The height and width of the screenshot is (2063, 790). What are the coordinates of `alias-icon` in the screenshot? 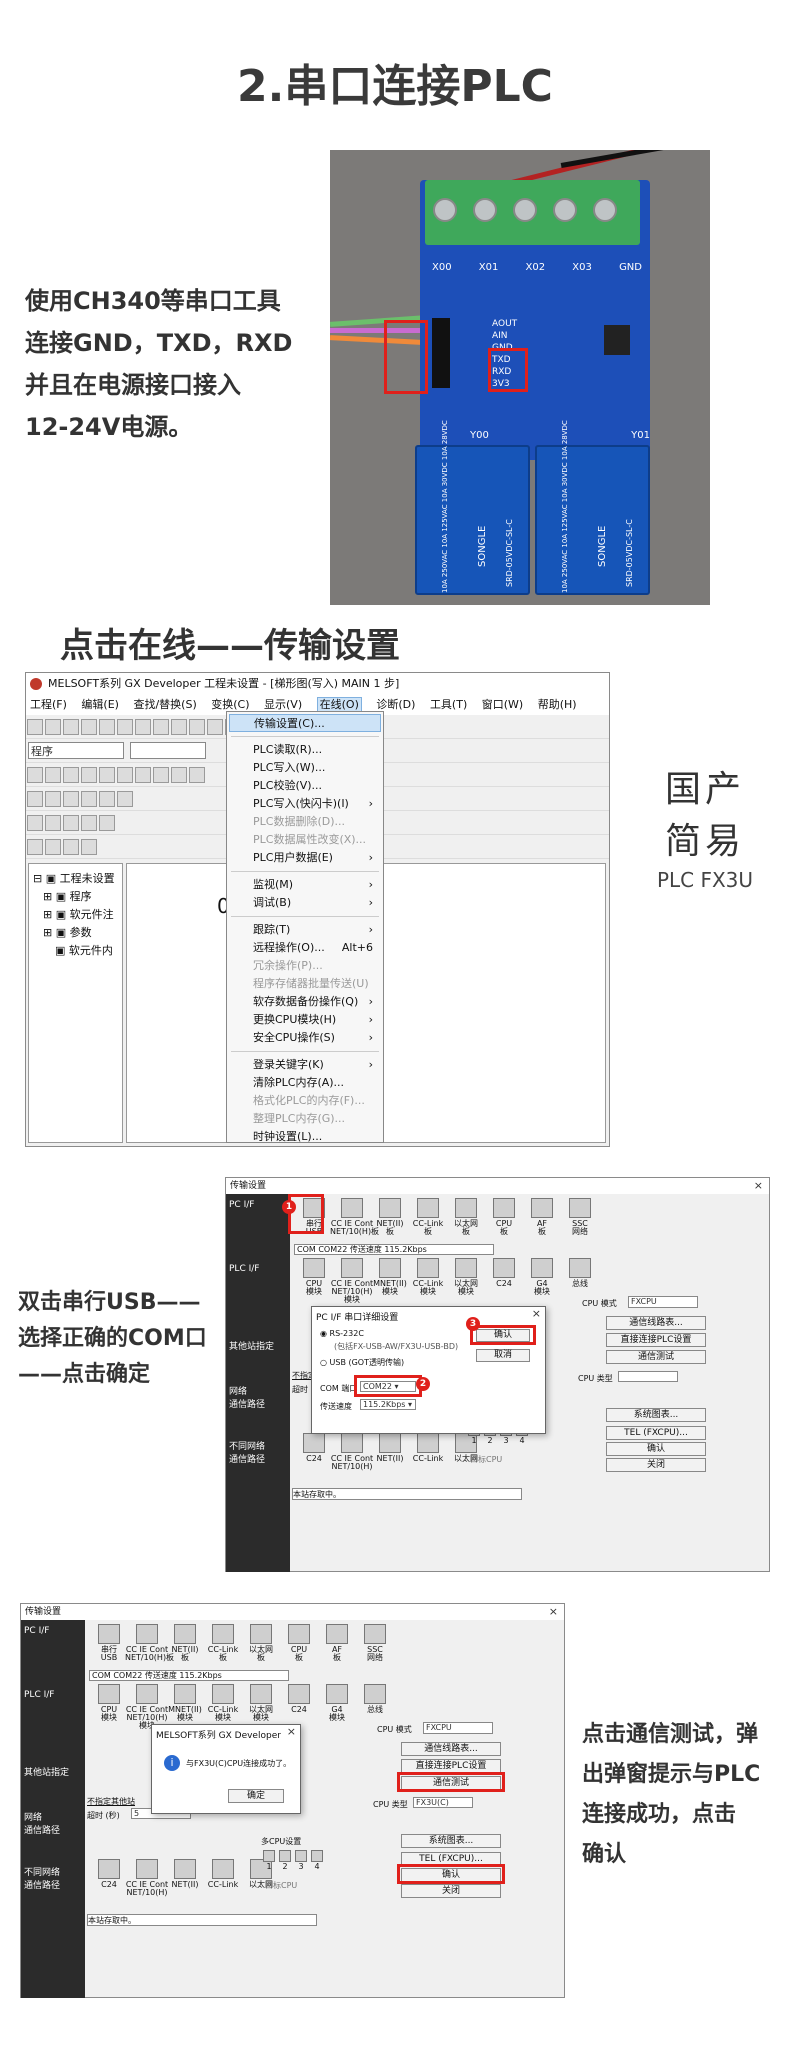 It's located at (125, 799).